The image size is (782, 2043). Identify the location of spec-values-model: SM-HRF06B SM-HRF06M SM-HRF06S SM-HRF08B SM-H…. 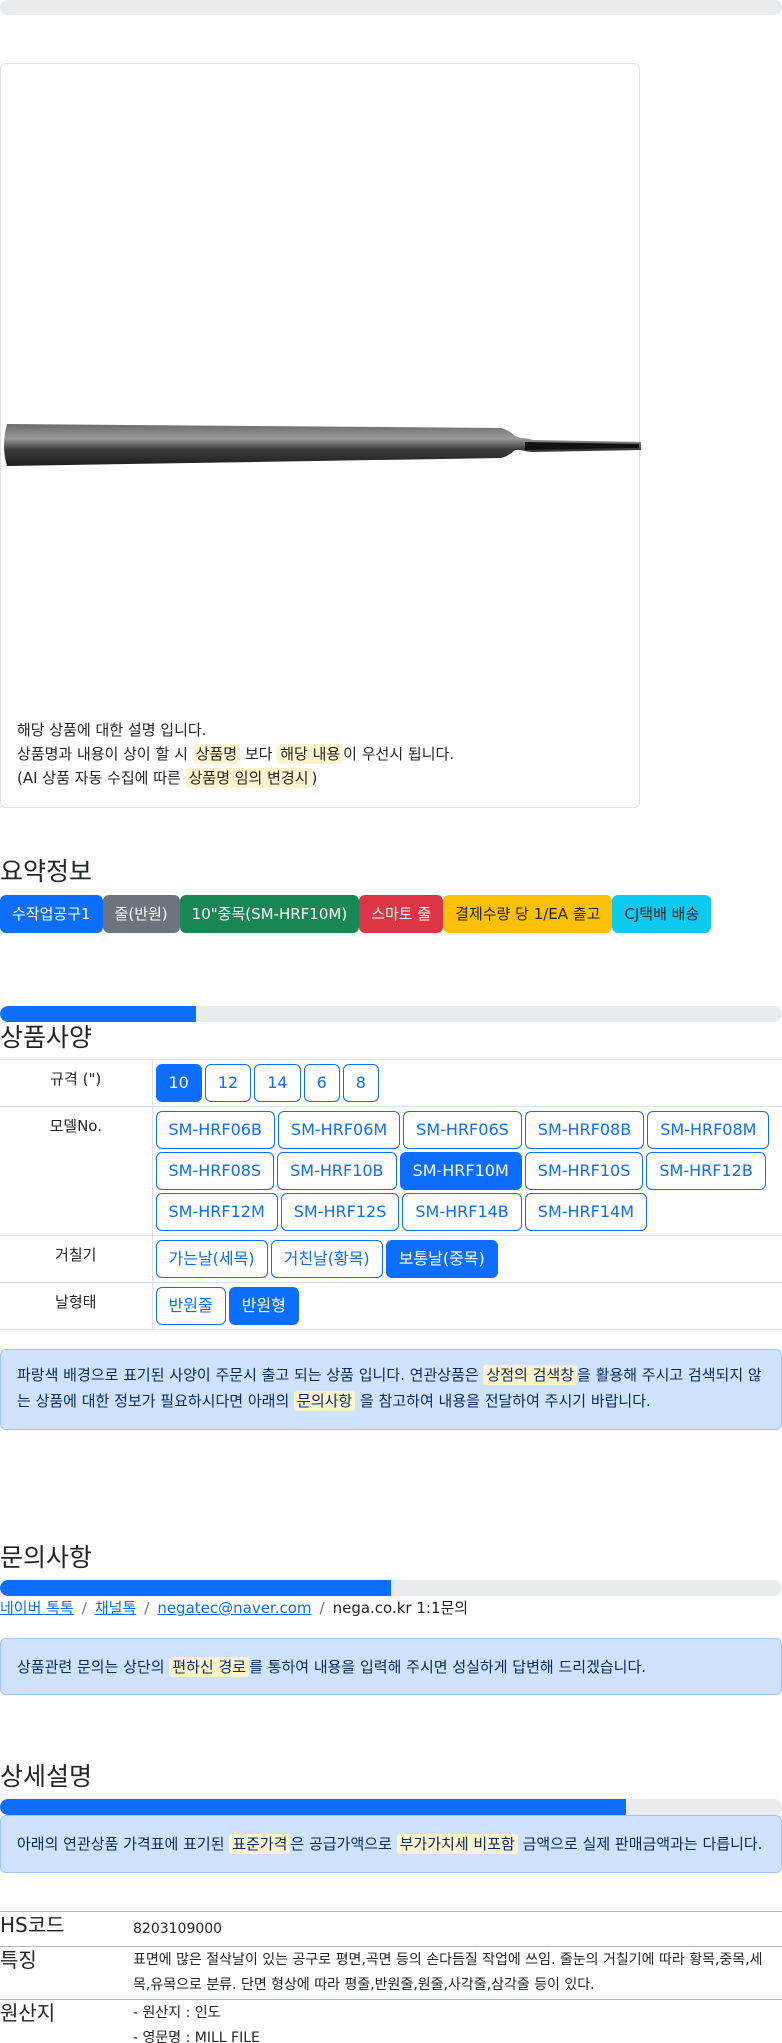
(467, 1171).